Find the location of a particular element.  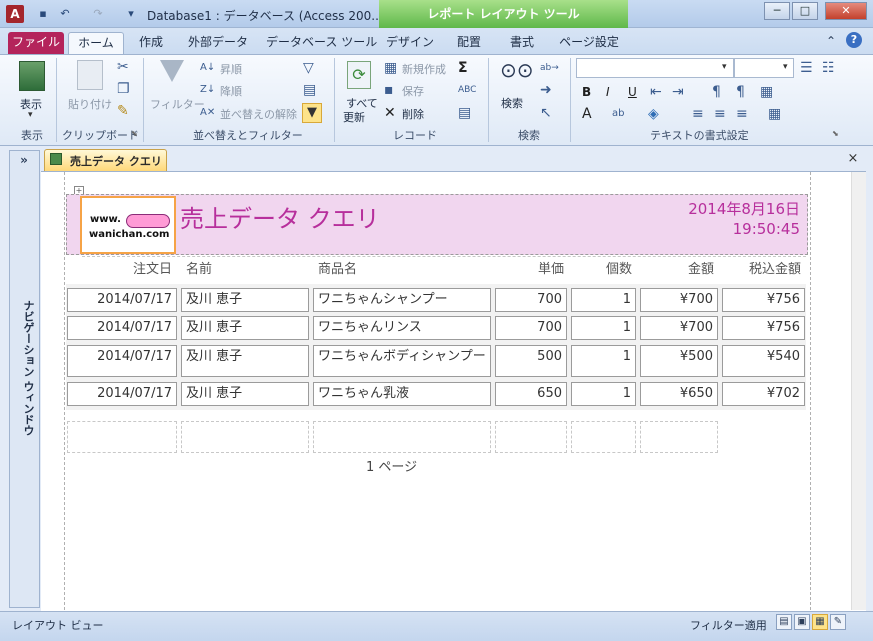

vertical-scrollbar is located at coordinates (858, 391).